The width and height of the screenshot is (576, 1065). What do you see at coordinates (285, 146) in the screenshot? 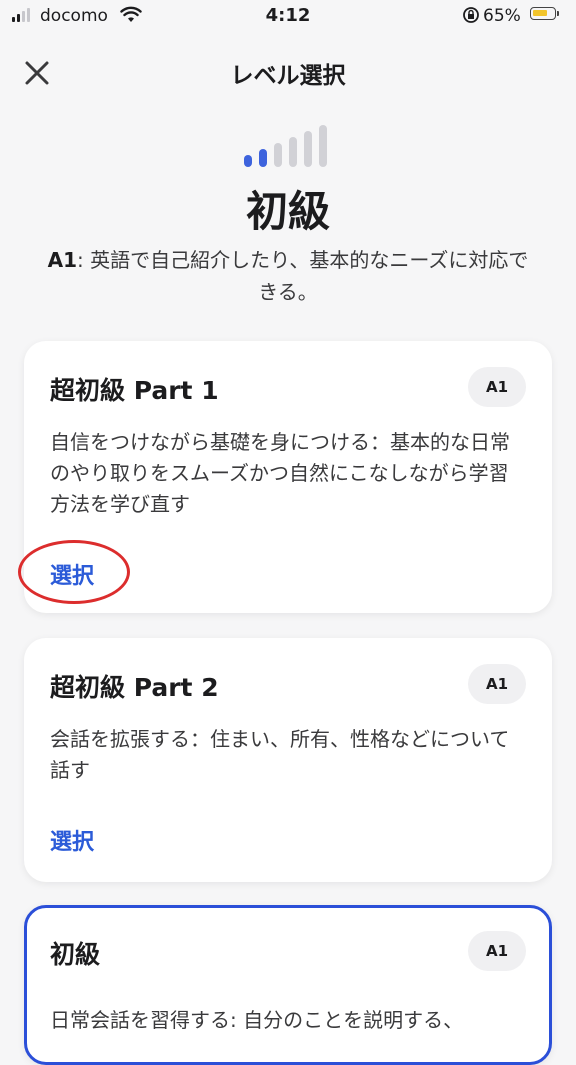
I see `level-bars-icon` at bounding box center [285, 146].